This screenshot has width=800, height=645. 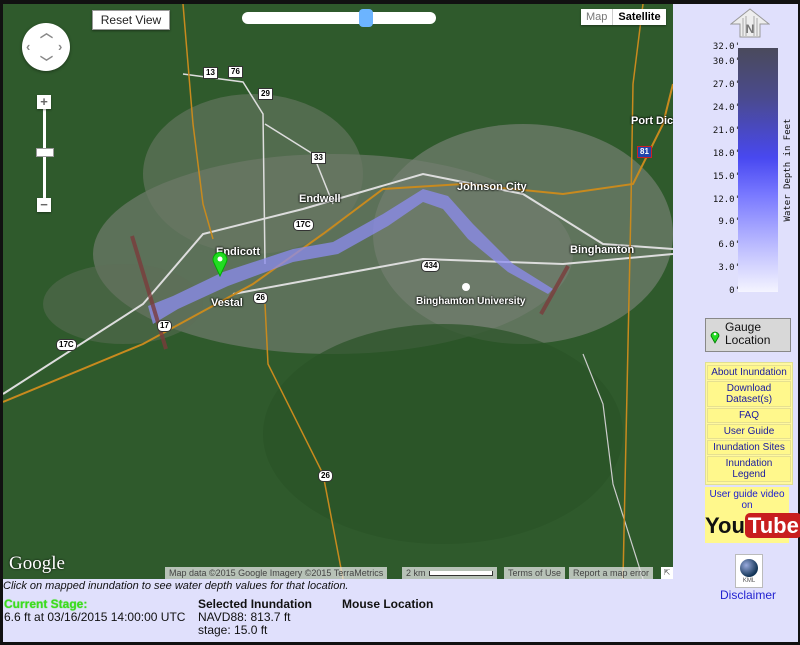 I want to click on university-icon, so click(x=466, y=287).